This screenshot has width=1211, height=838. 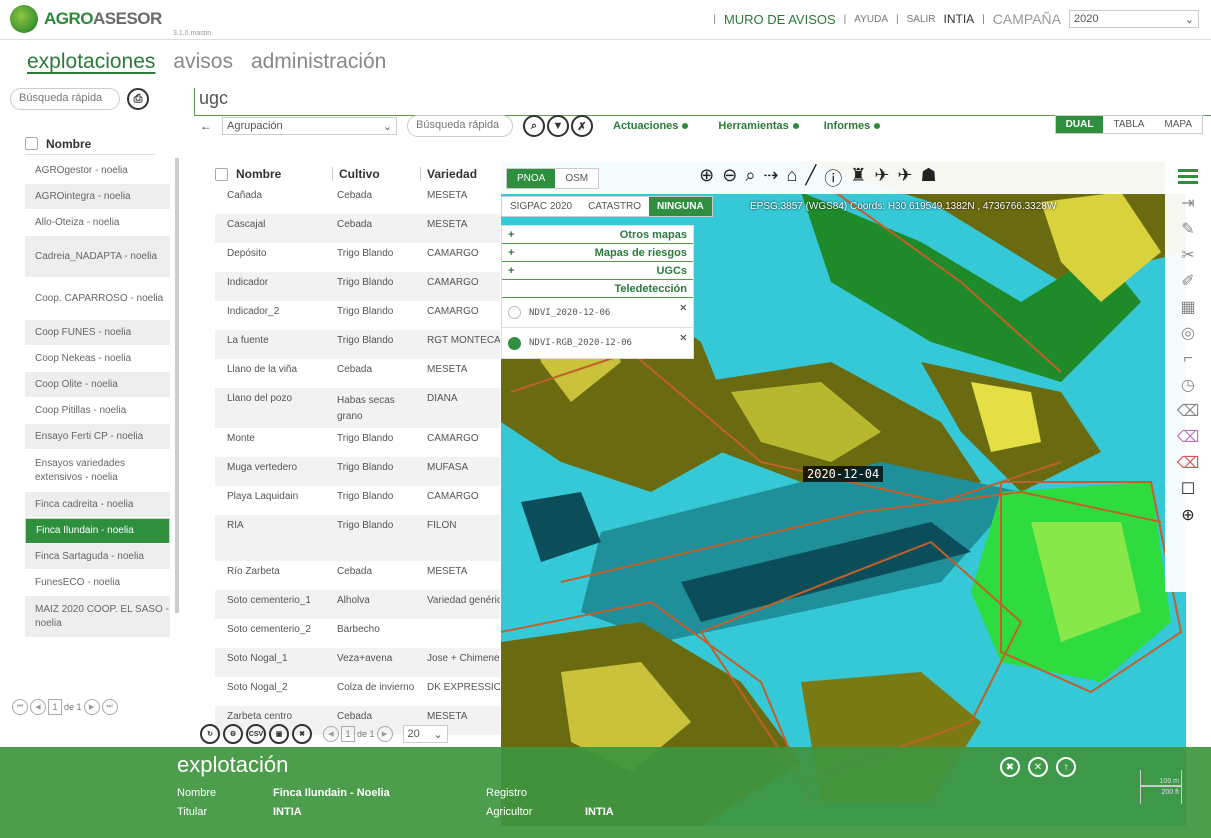 What do you see at coordinates (221, 174) in the screenshot?
I see `select-all-rows-checkbox` at bounding box center [221, 174].